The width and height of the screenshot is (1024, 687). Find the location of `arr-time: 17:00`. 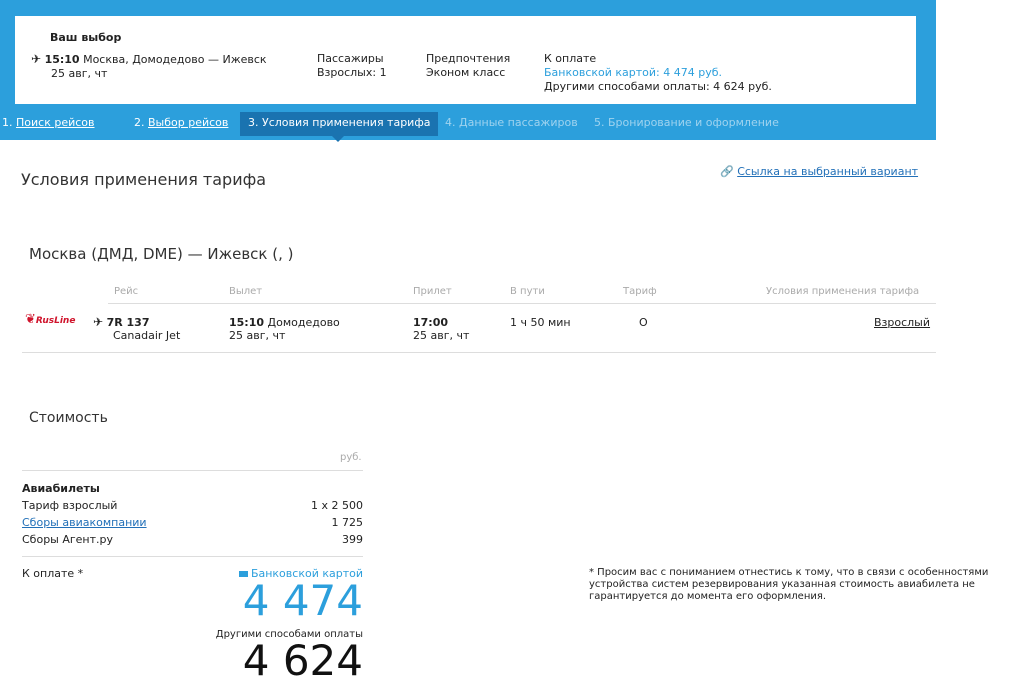

arr-time: 17:00 is located at coordinates (431, 322).